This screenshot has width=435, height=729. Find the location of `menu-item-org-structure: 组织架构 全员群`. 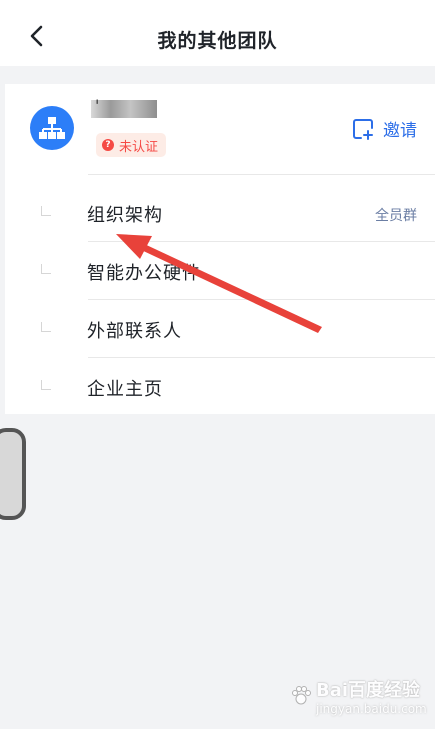

menu-item-org-structure: 组织架构 全员群 is located at coordinates (220, 213).